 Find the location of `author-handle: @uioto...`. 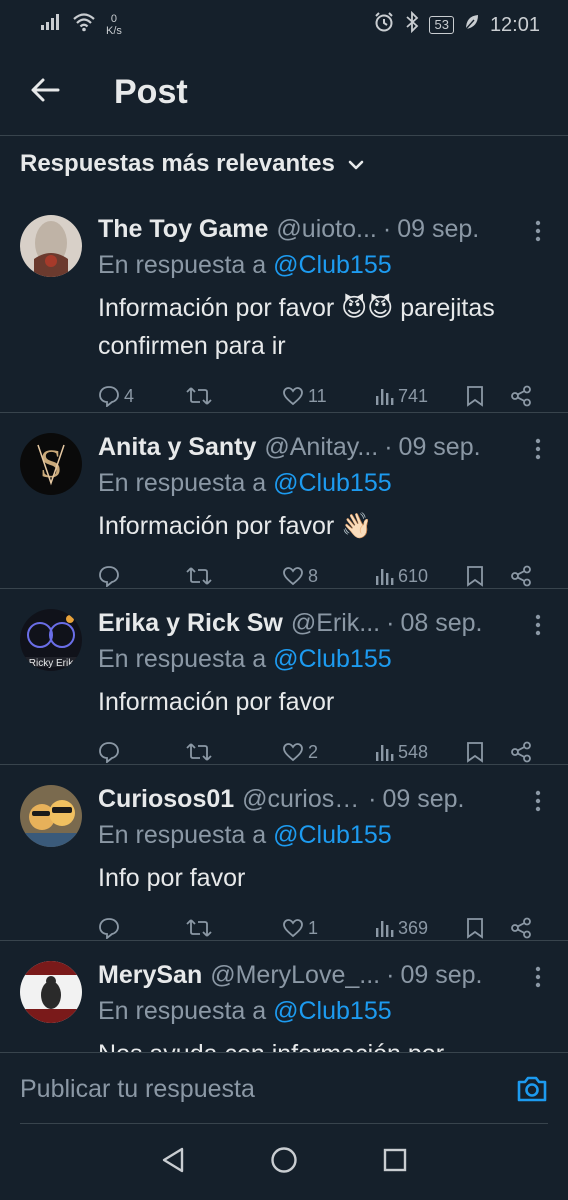

author-handle: @uioto... is located at coordinates (326, 229).